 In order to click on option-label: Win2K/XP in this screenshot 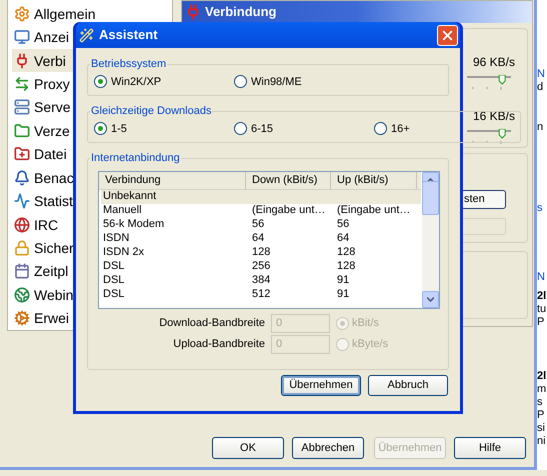, I will do `click(136, 82)`.